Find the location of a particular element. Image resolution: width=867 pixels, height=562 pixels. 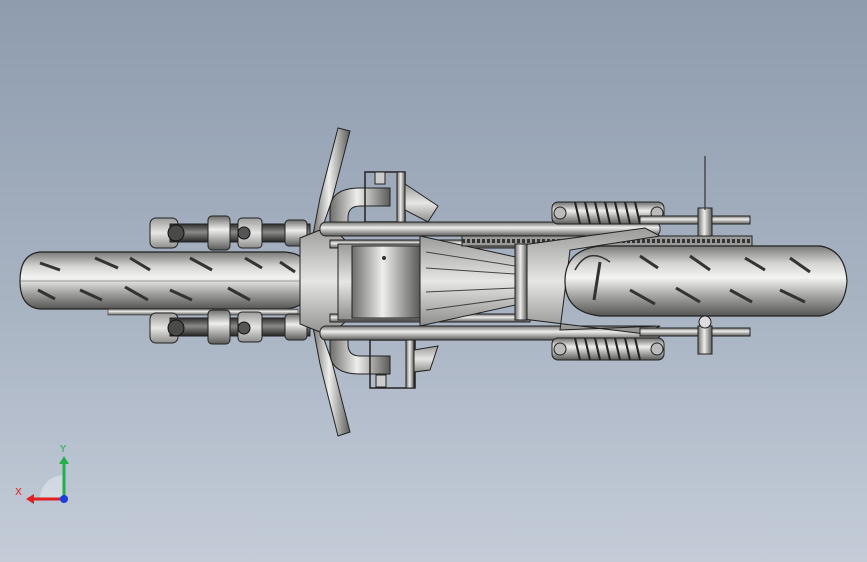

rear-shock-right is located at coordinates (608, 349).